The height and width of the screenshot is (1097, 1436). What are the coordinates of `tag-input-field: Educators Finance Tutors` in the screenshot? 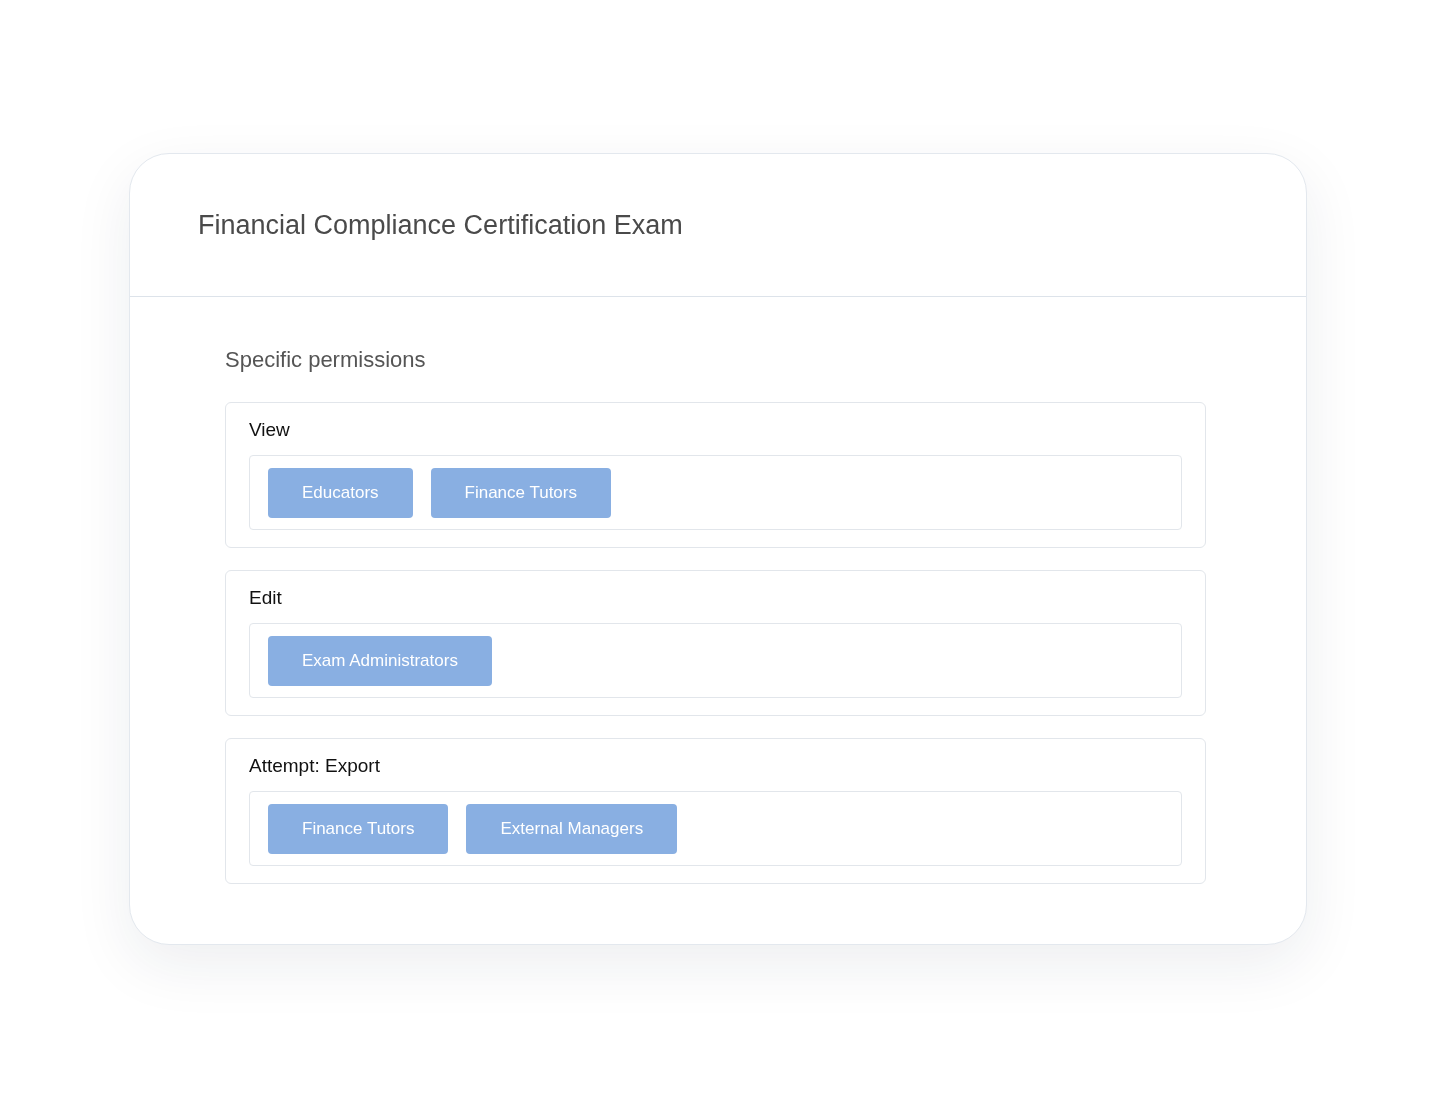 It's located at (715, 492).